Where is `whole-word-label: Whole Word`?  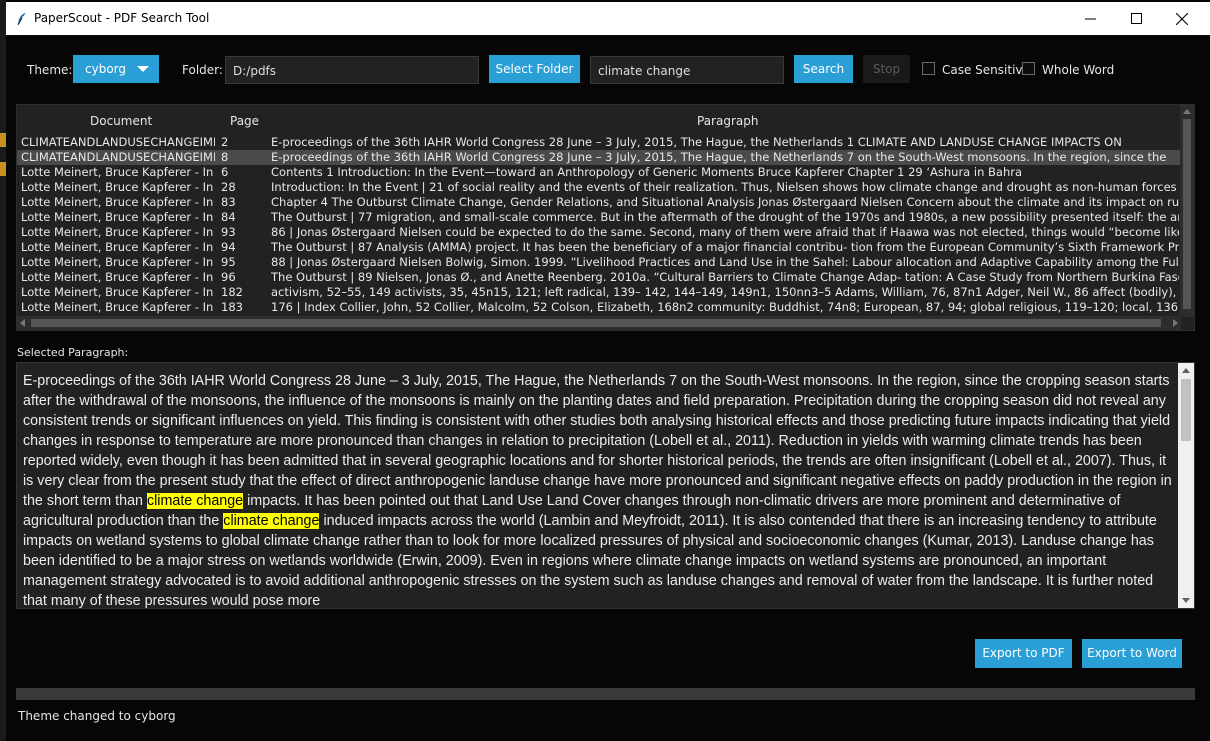 whole-word-label: Whole Word is located at coordinates (1078, 70).